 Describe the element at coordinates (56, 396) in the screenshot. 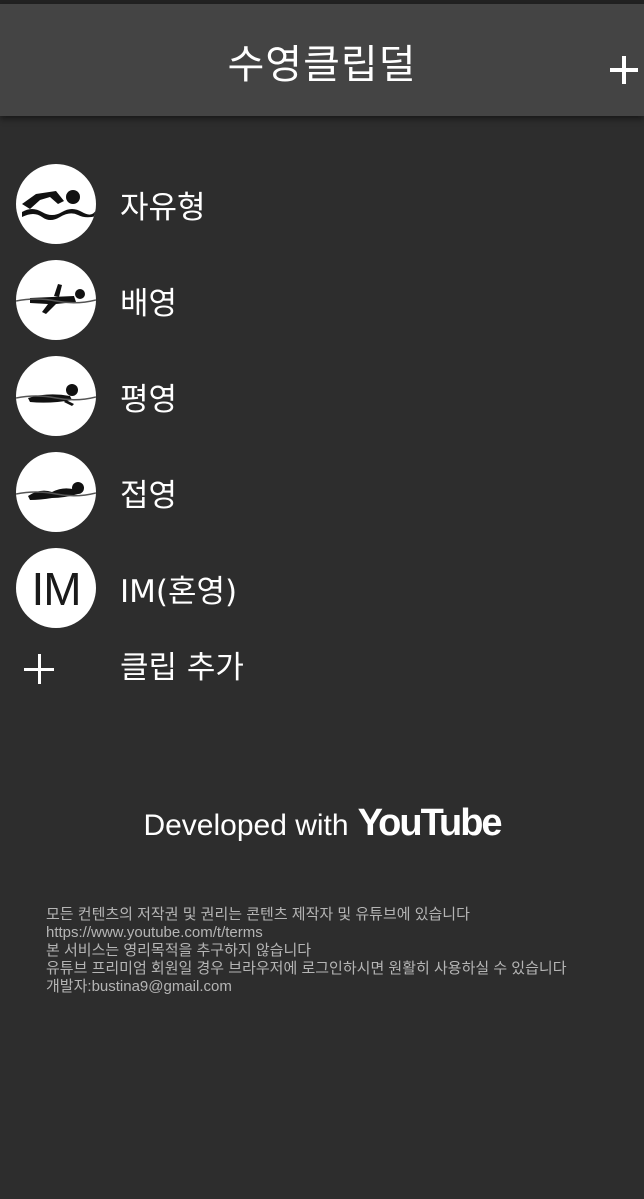

I see `breaststroke-swimmer-icon` at that location.